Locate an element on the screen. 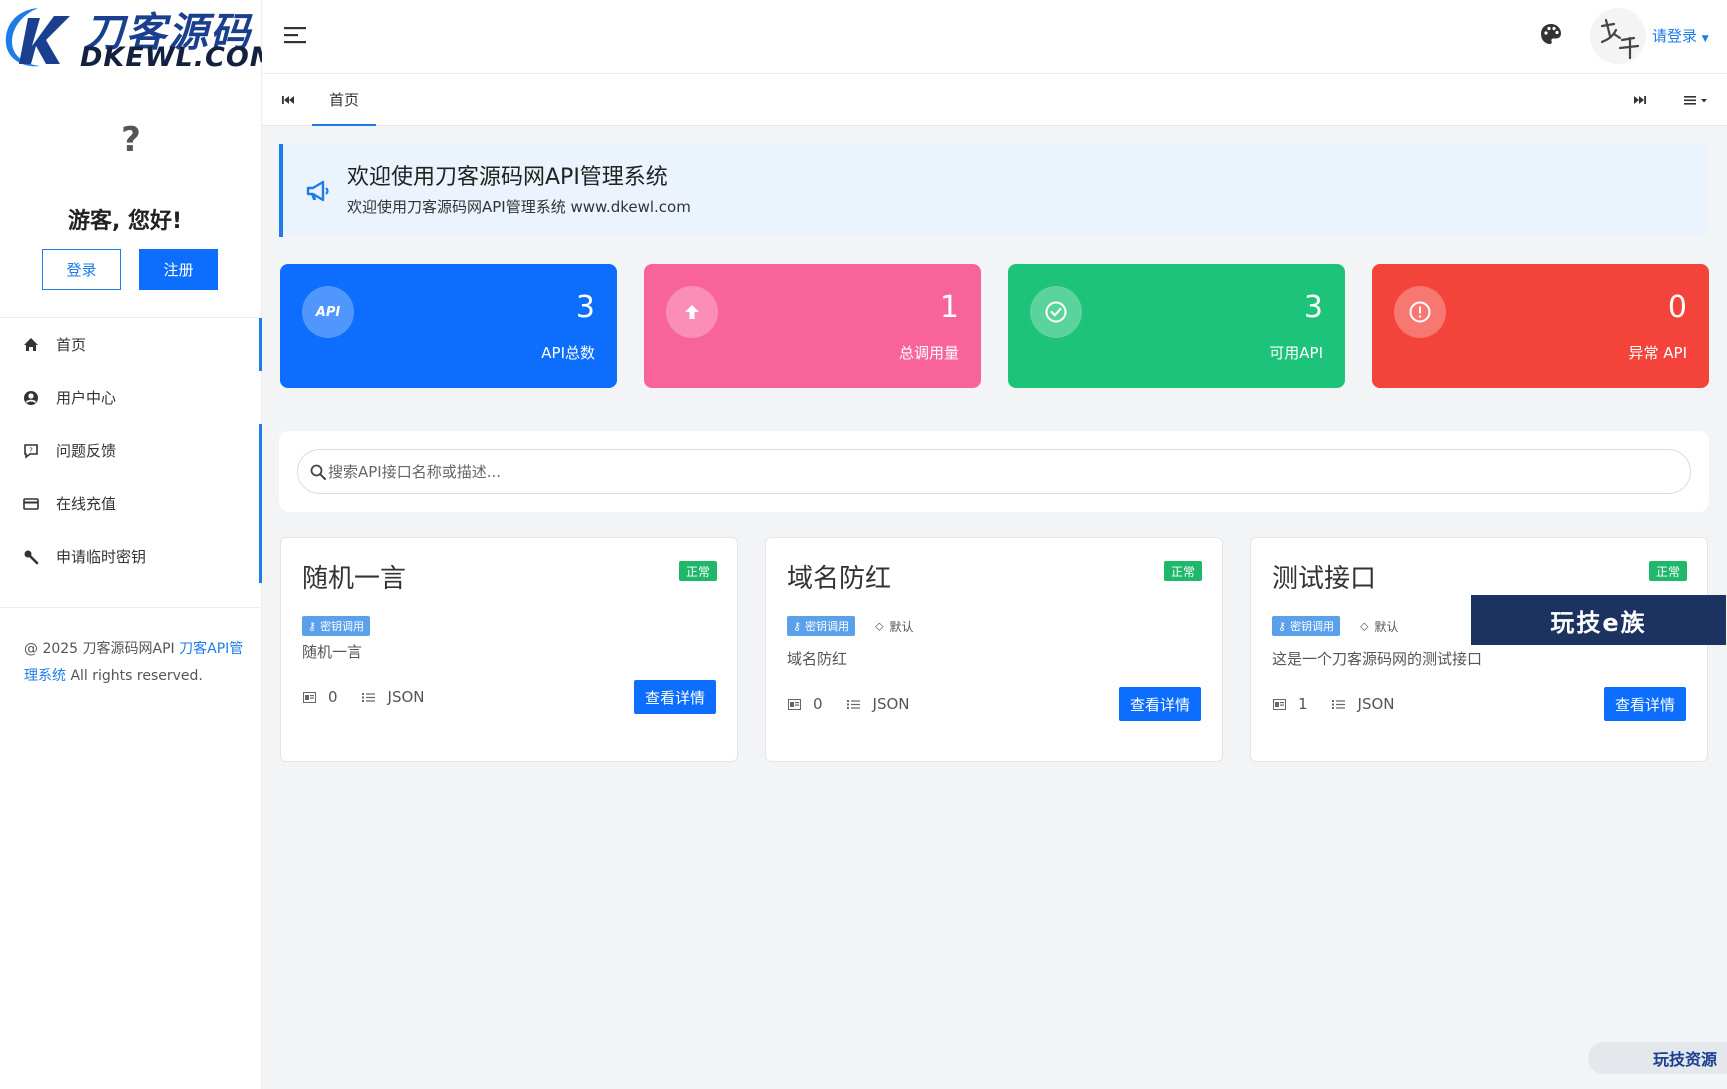 The image size is (1727, 1089). site-logo: 刀客源码 DKEWL.COM is located at coordinates (131, 37).